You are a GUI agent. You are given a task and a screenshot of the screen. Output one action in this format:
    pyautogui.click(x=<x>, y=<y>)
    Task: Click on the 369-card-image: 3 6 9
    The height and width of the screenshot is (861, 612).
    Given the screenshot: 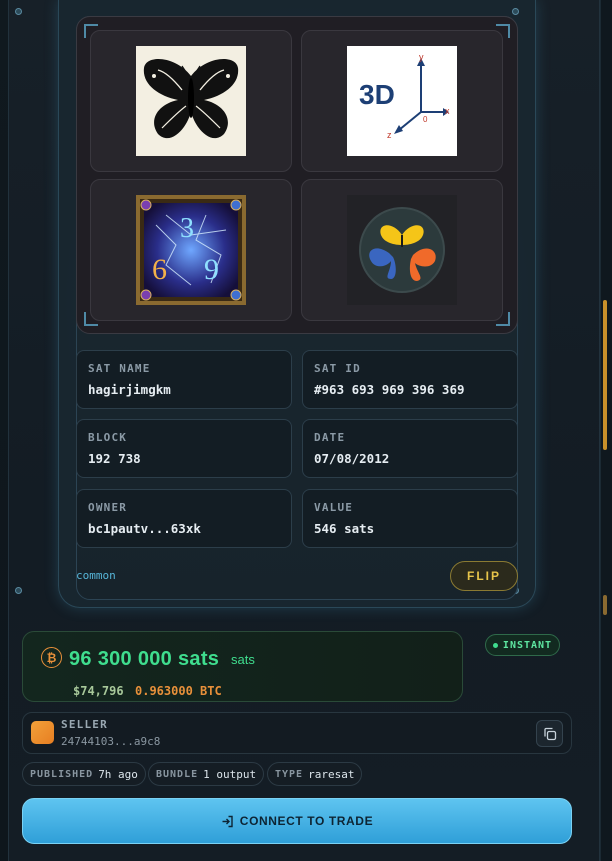 What is the action you would take?
    pyautogui.click(x=191, y=250)
    